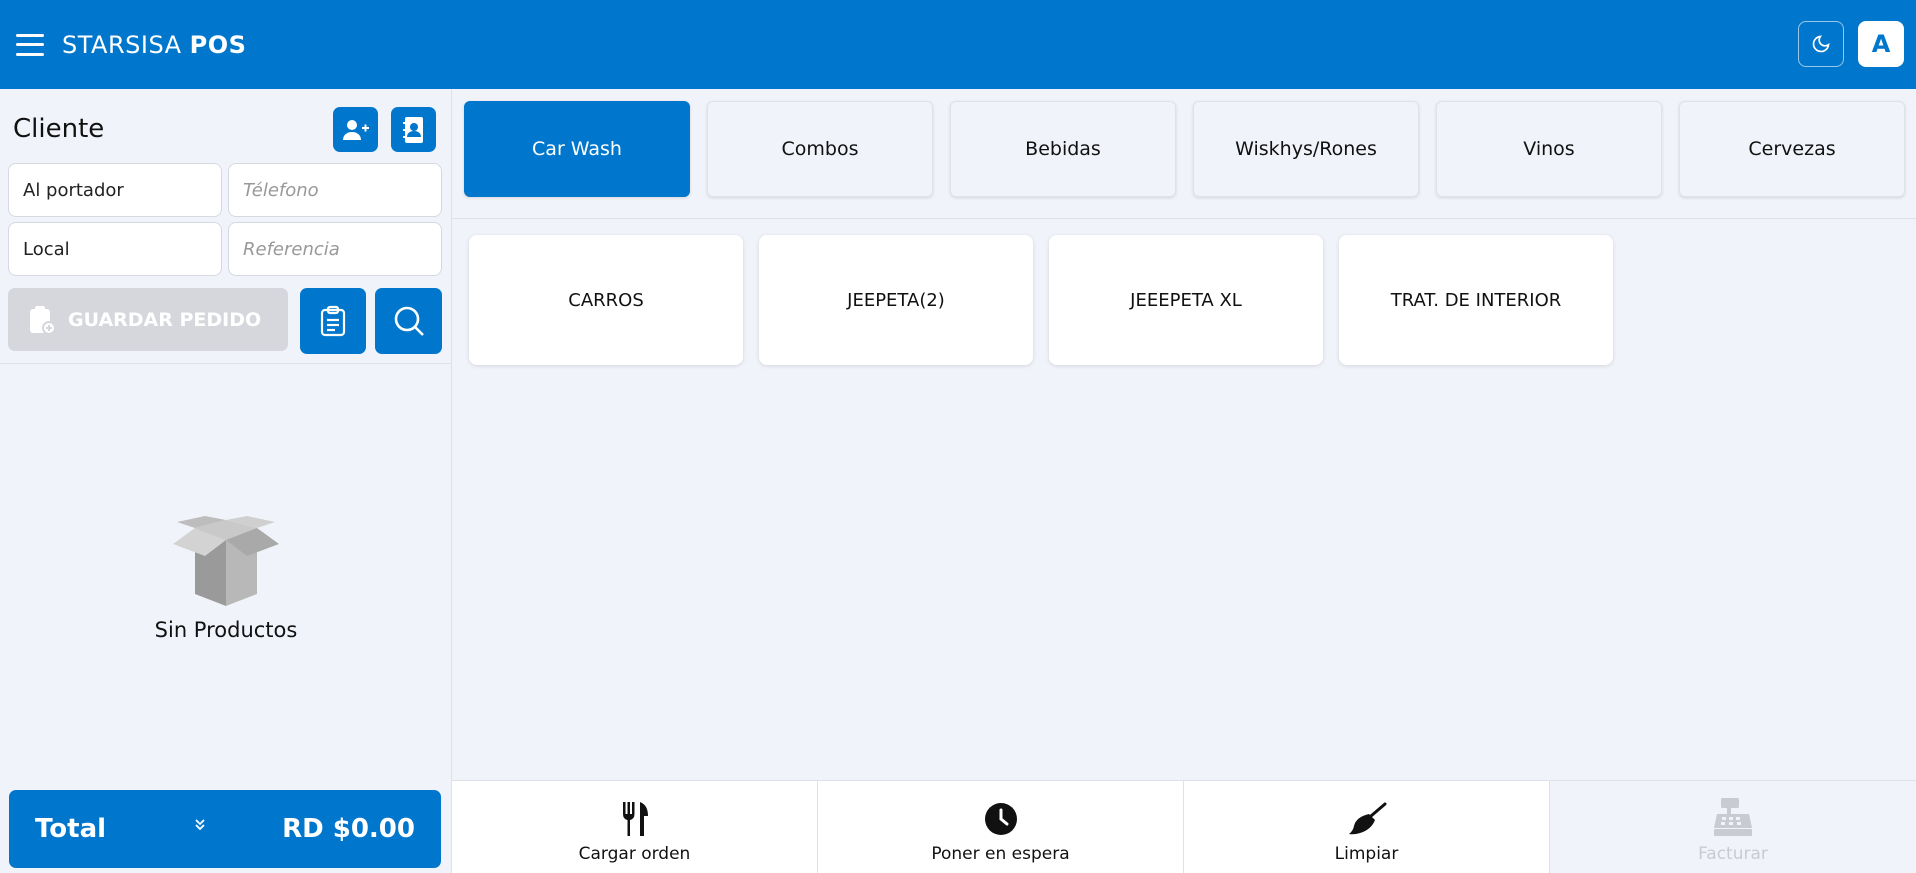 This screenshot has height=873, width=1916. Describe the element at coordinates (226, 630) in the screenshot. I see `empty-cart-label: Sin Productos` at that location.